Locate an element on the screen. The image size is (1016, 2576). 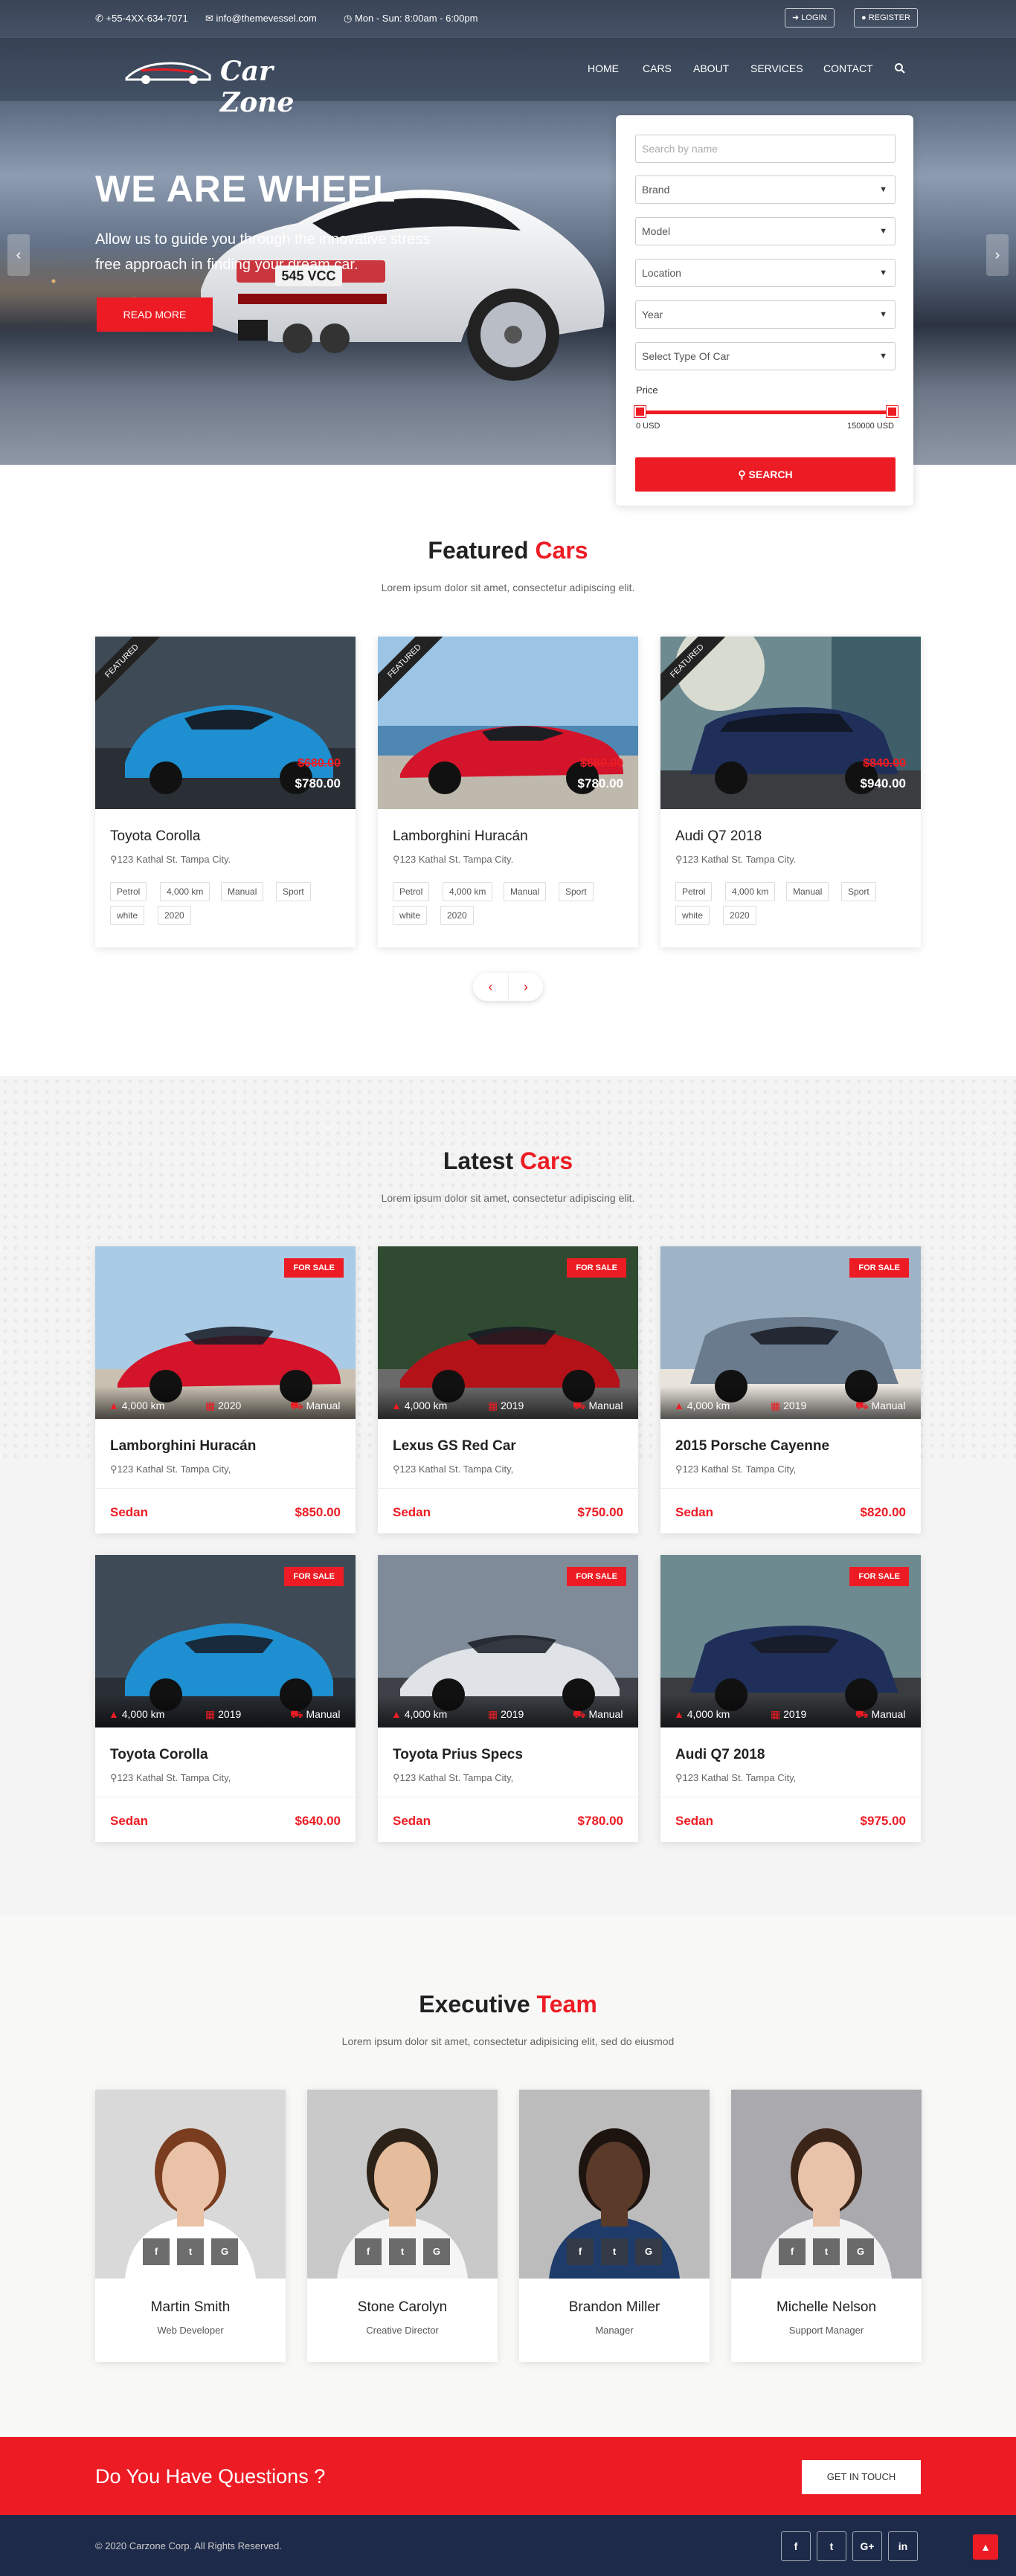
nav-about: ABOUT is located at coordinates (711, 68).